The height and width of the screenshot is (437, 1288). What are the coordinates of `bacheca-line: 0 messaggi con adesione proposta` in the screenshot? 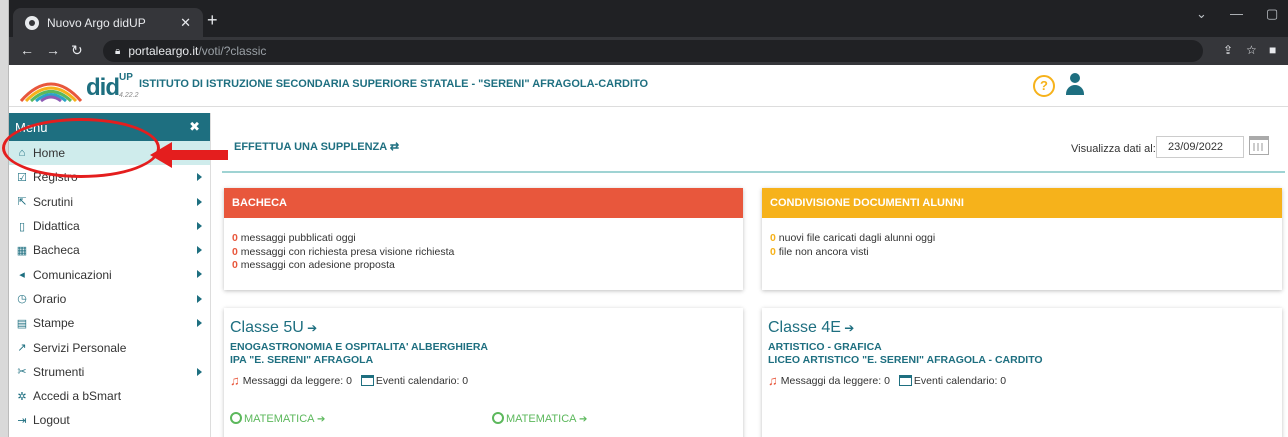 It's located at (483, 266).